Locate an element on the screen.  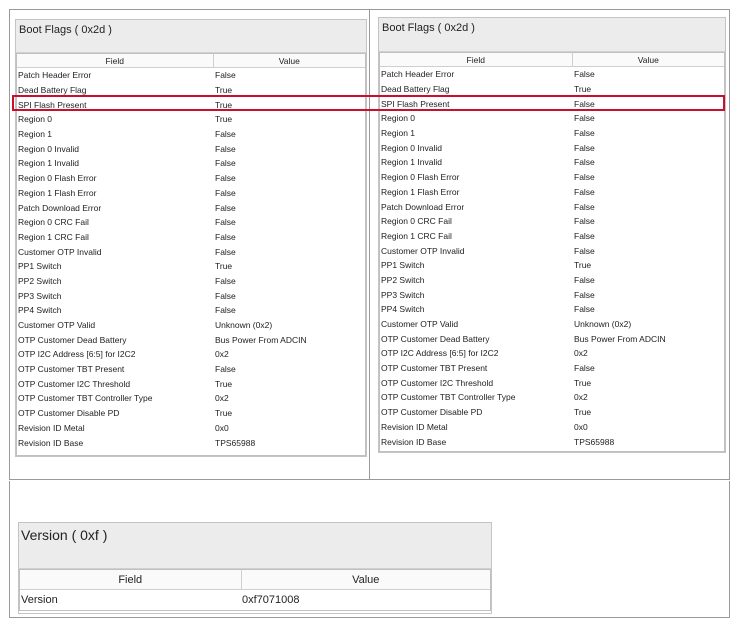
table-row: SPI Flash Present False is located at coordinates (552, 103).